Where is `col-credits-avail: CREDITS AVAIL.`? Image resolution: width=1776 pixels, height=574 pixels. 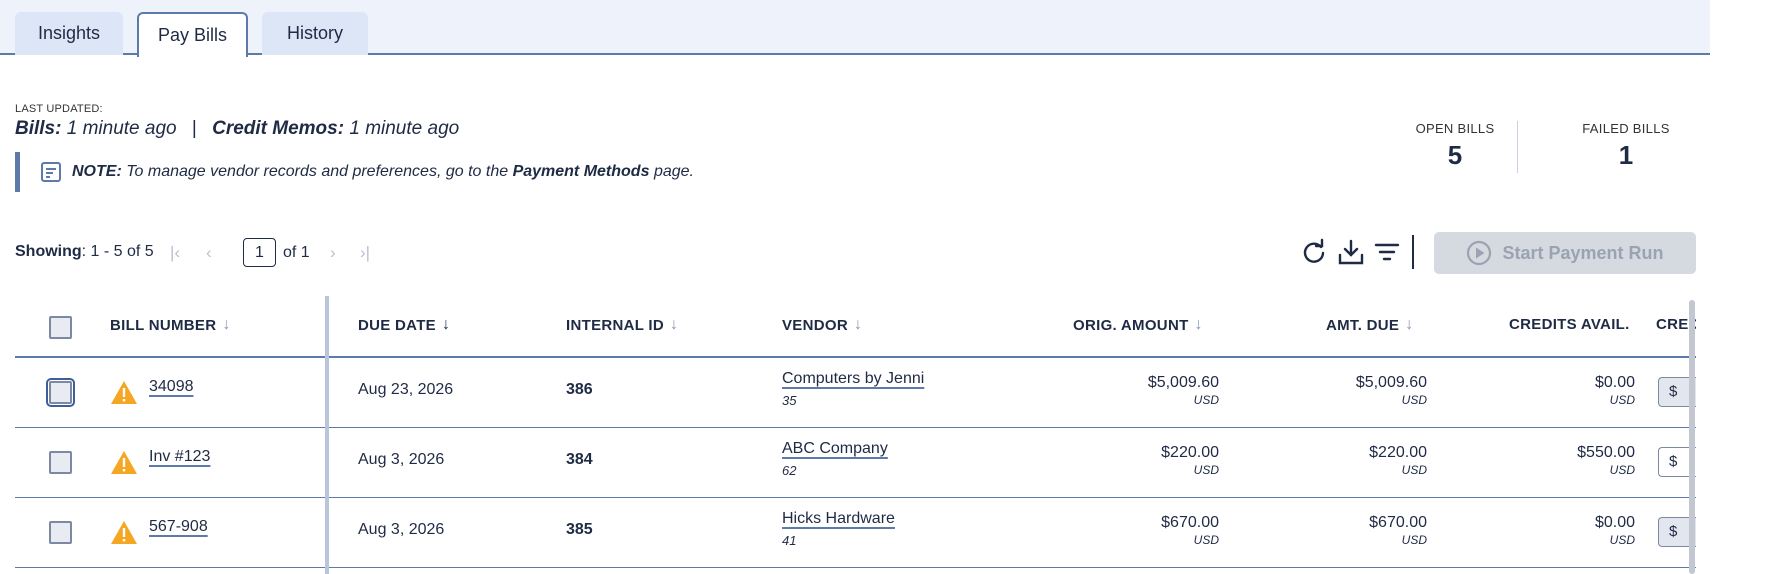 col-credits-avail: CREDITS AVAIL. is located at coordinates (1569, 324).